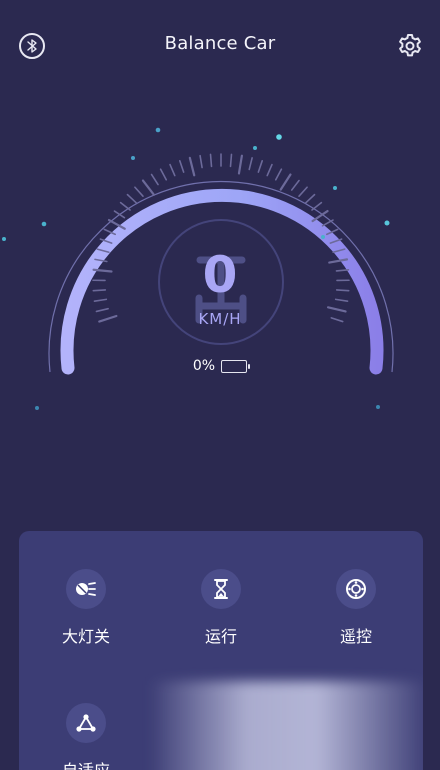 This screenshot has width=440, height=770. What do you see at coordinates (221, 589) in the screenshot?
I see `hourglass-icon` at bounding box center [221, 589].